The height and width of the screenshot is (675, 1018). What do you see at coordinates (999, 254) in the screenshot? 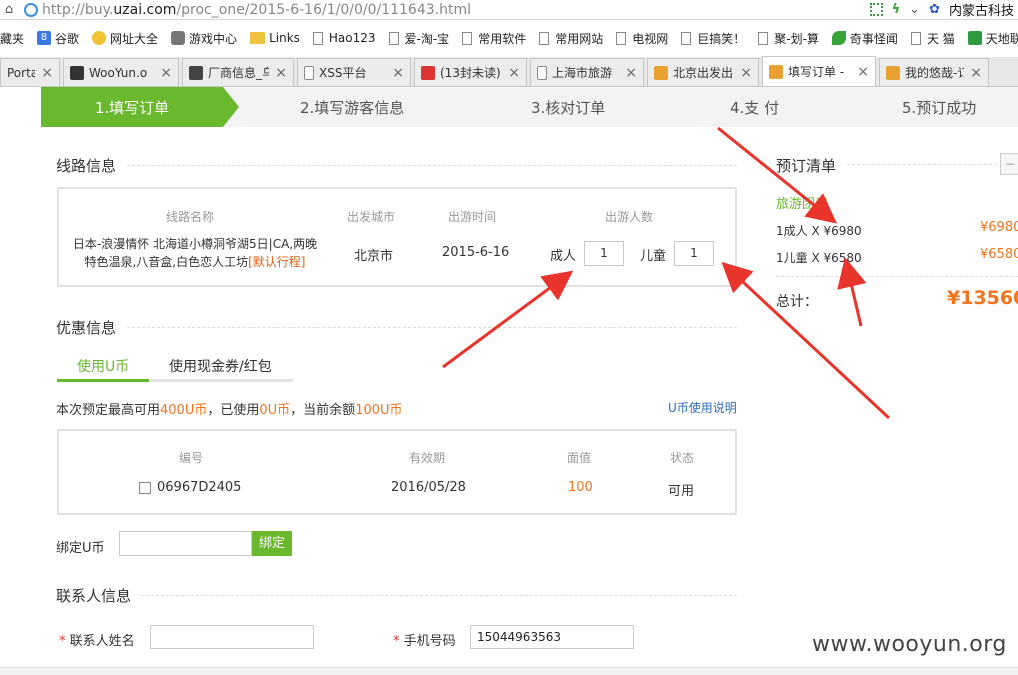
I see `child-fee-price: ¥6580` at bounding box center [999, 254].